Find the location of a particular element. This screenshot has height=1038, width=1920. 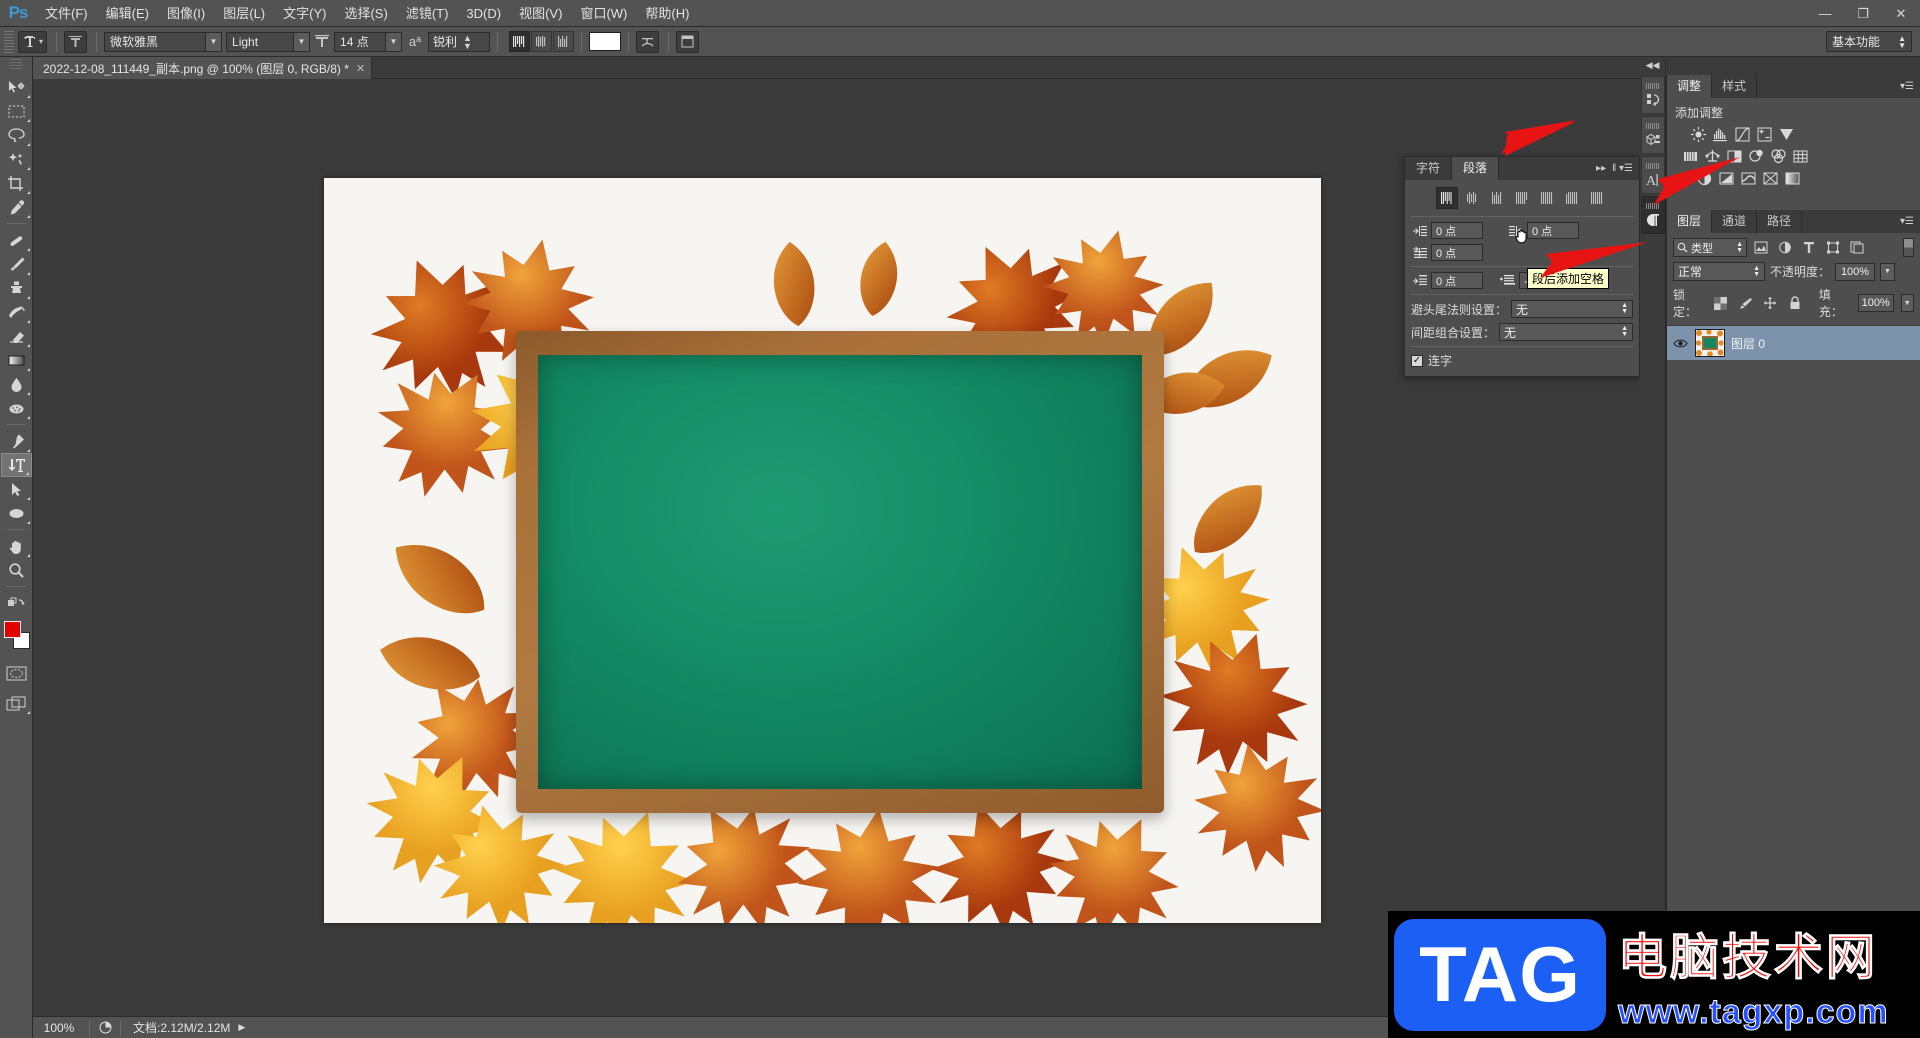

brightness-contrast-icon is located at coordinates (1698, 134).